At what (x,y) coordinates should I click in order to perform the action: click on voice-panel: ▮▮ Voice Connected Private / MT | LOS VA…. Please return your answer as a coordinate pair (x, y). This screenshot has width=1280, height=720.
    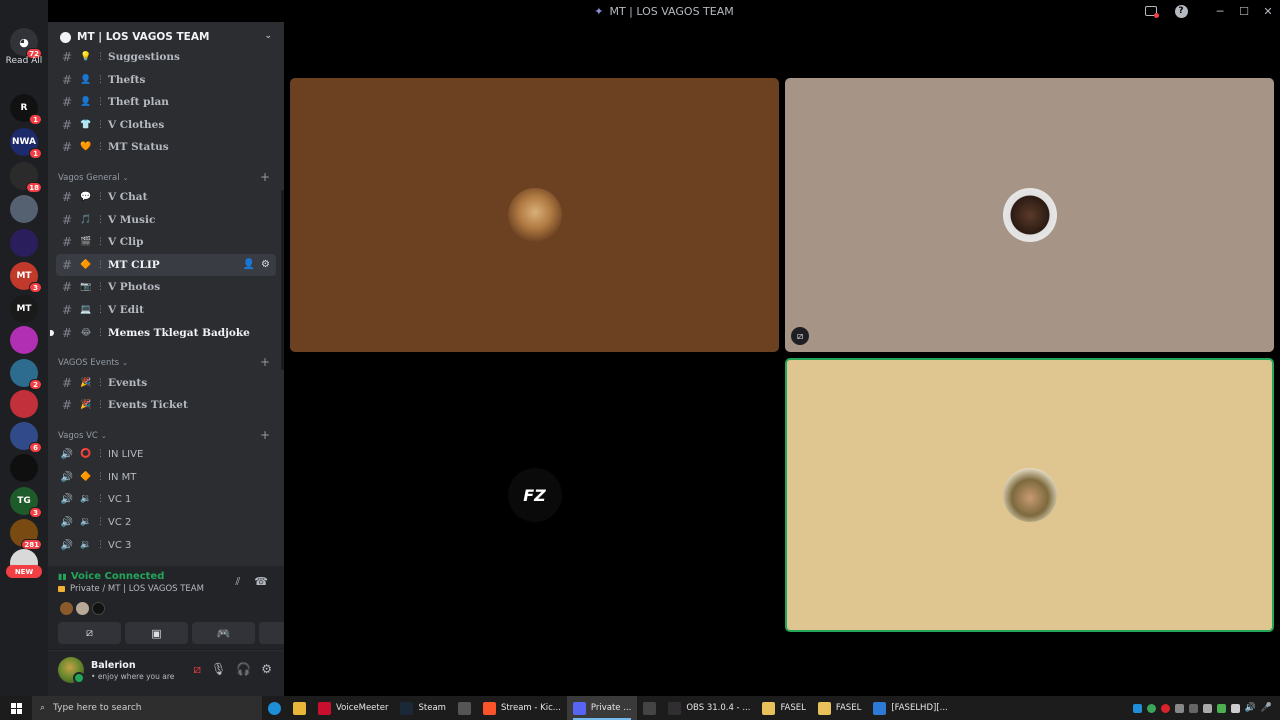
    Looking at the image, I should click on (185, 608).